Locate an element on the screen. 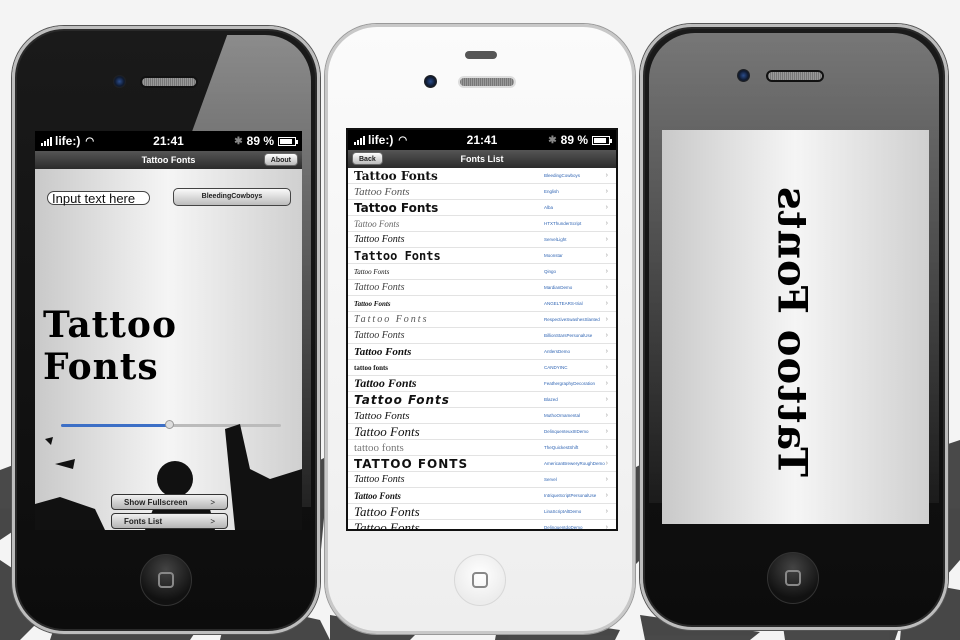 The image size is (960, 640). nav-title: Tattoo Fonts is located at coordinates (168, 160).